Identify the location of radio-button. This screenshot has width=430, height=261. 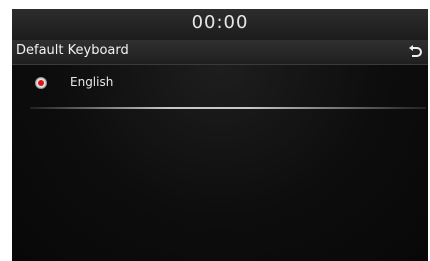
(41, 83).